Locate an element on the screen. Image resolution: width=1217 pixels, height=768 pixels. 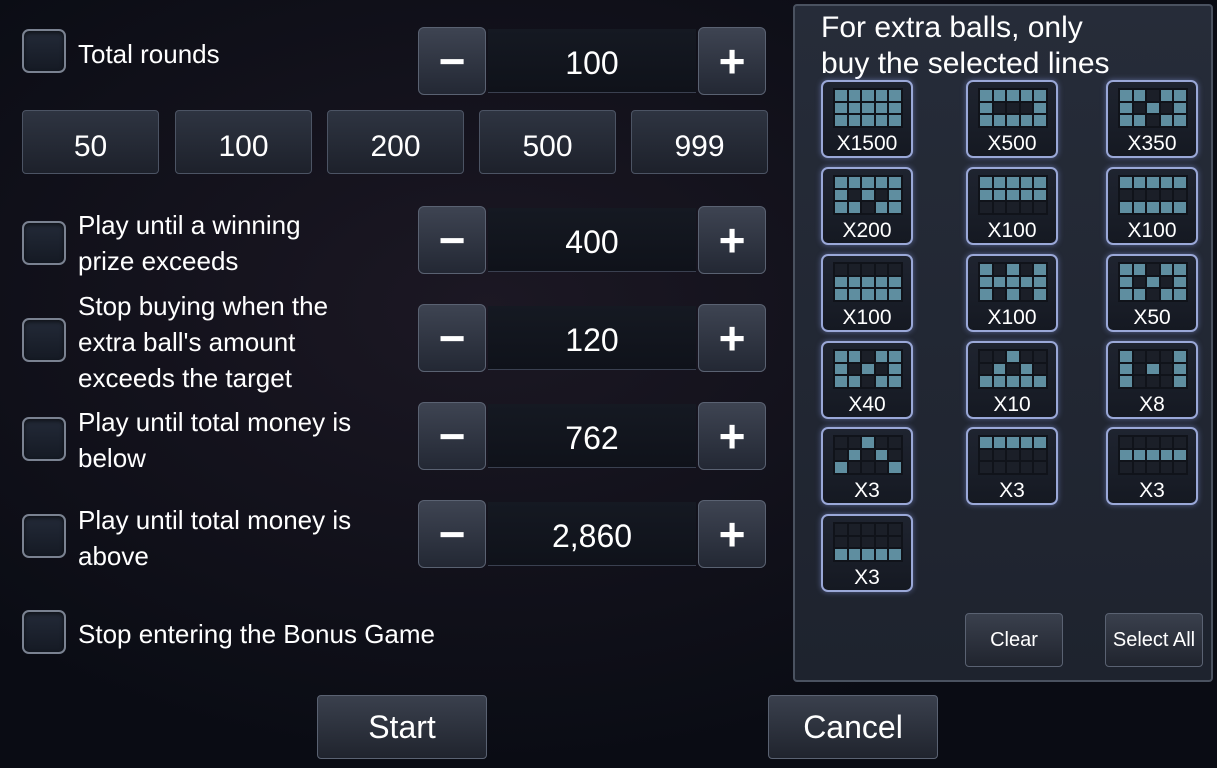
money-below-value: 762 is located at coordinates (592, 436).